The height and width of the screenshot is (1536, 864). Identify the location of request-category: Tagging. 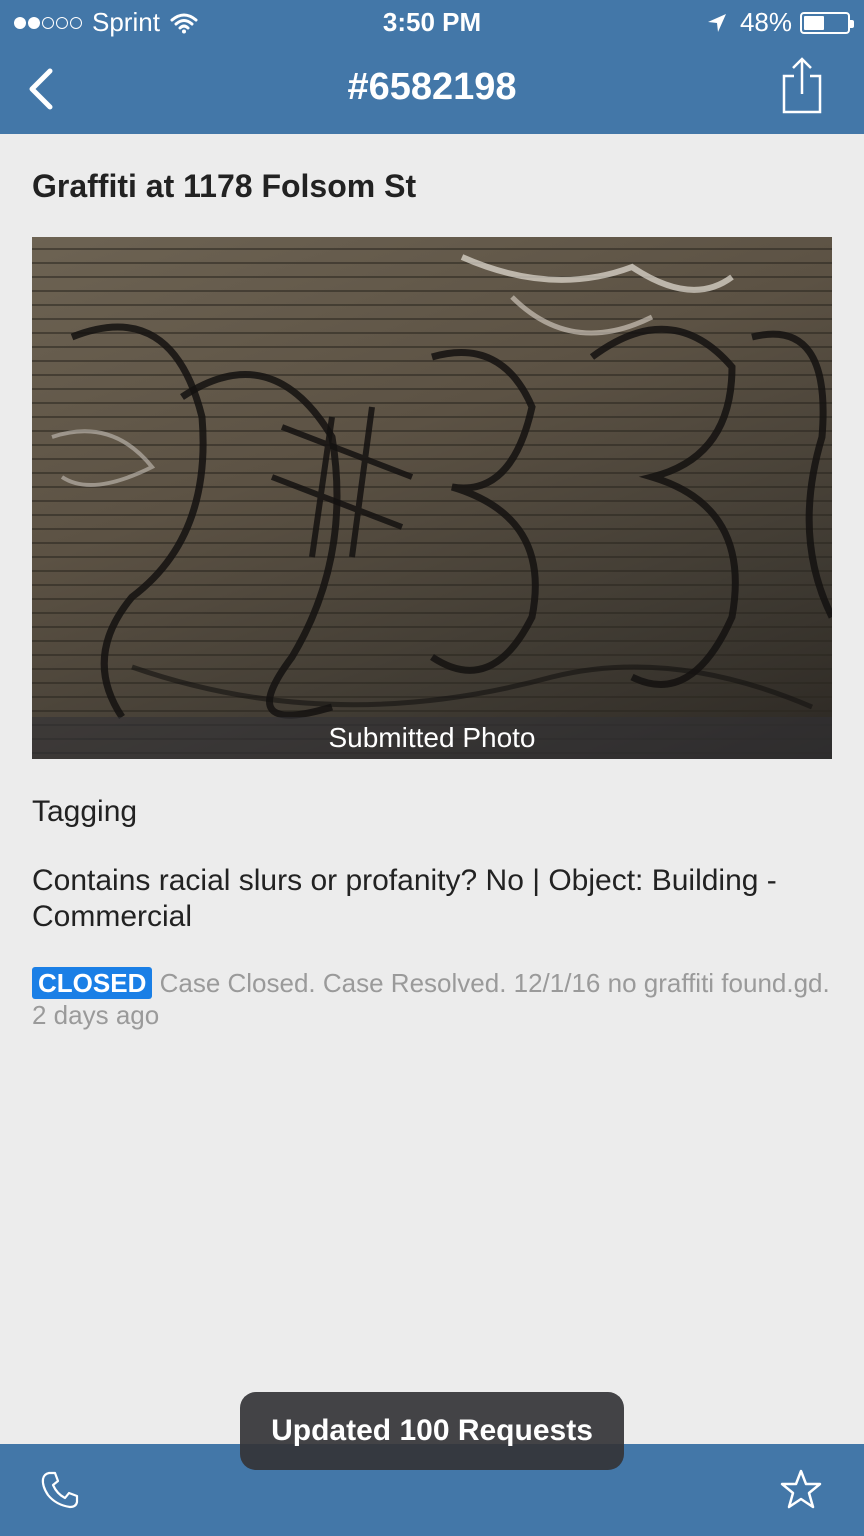
(85, 811).